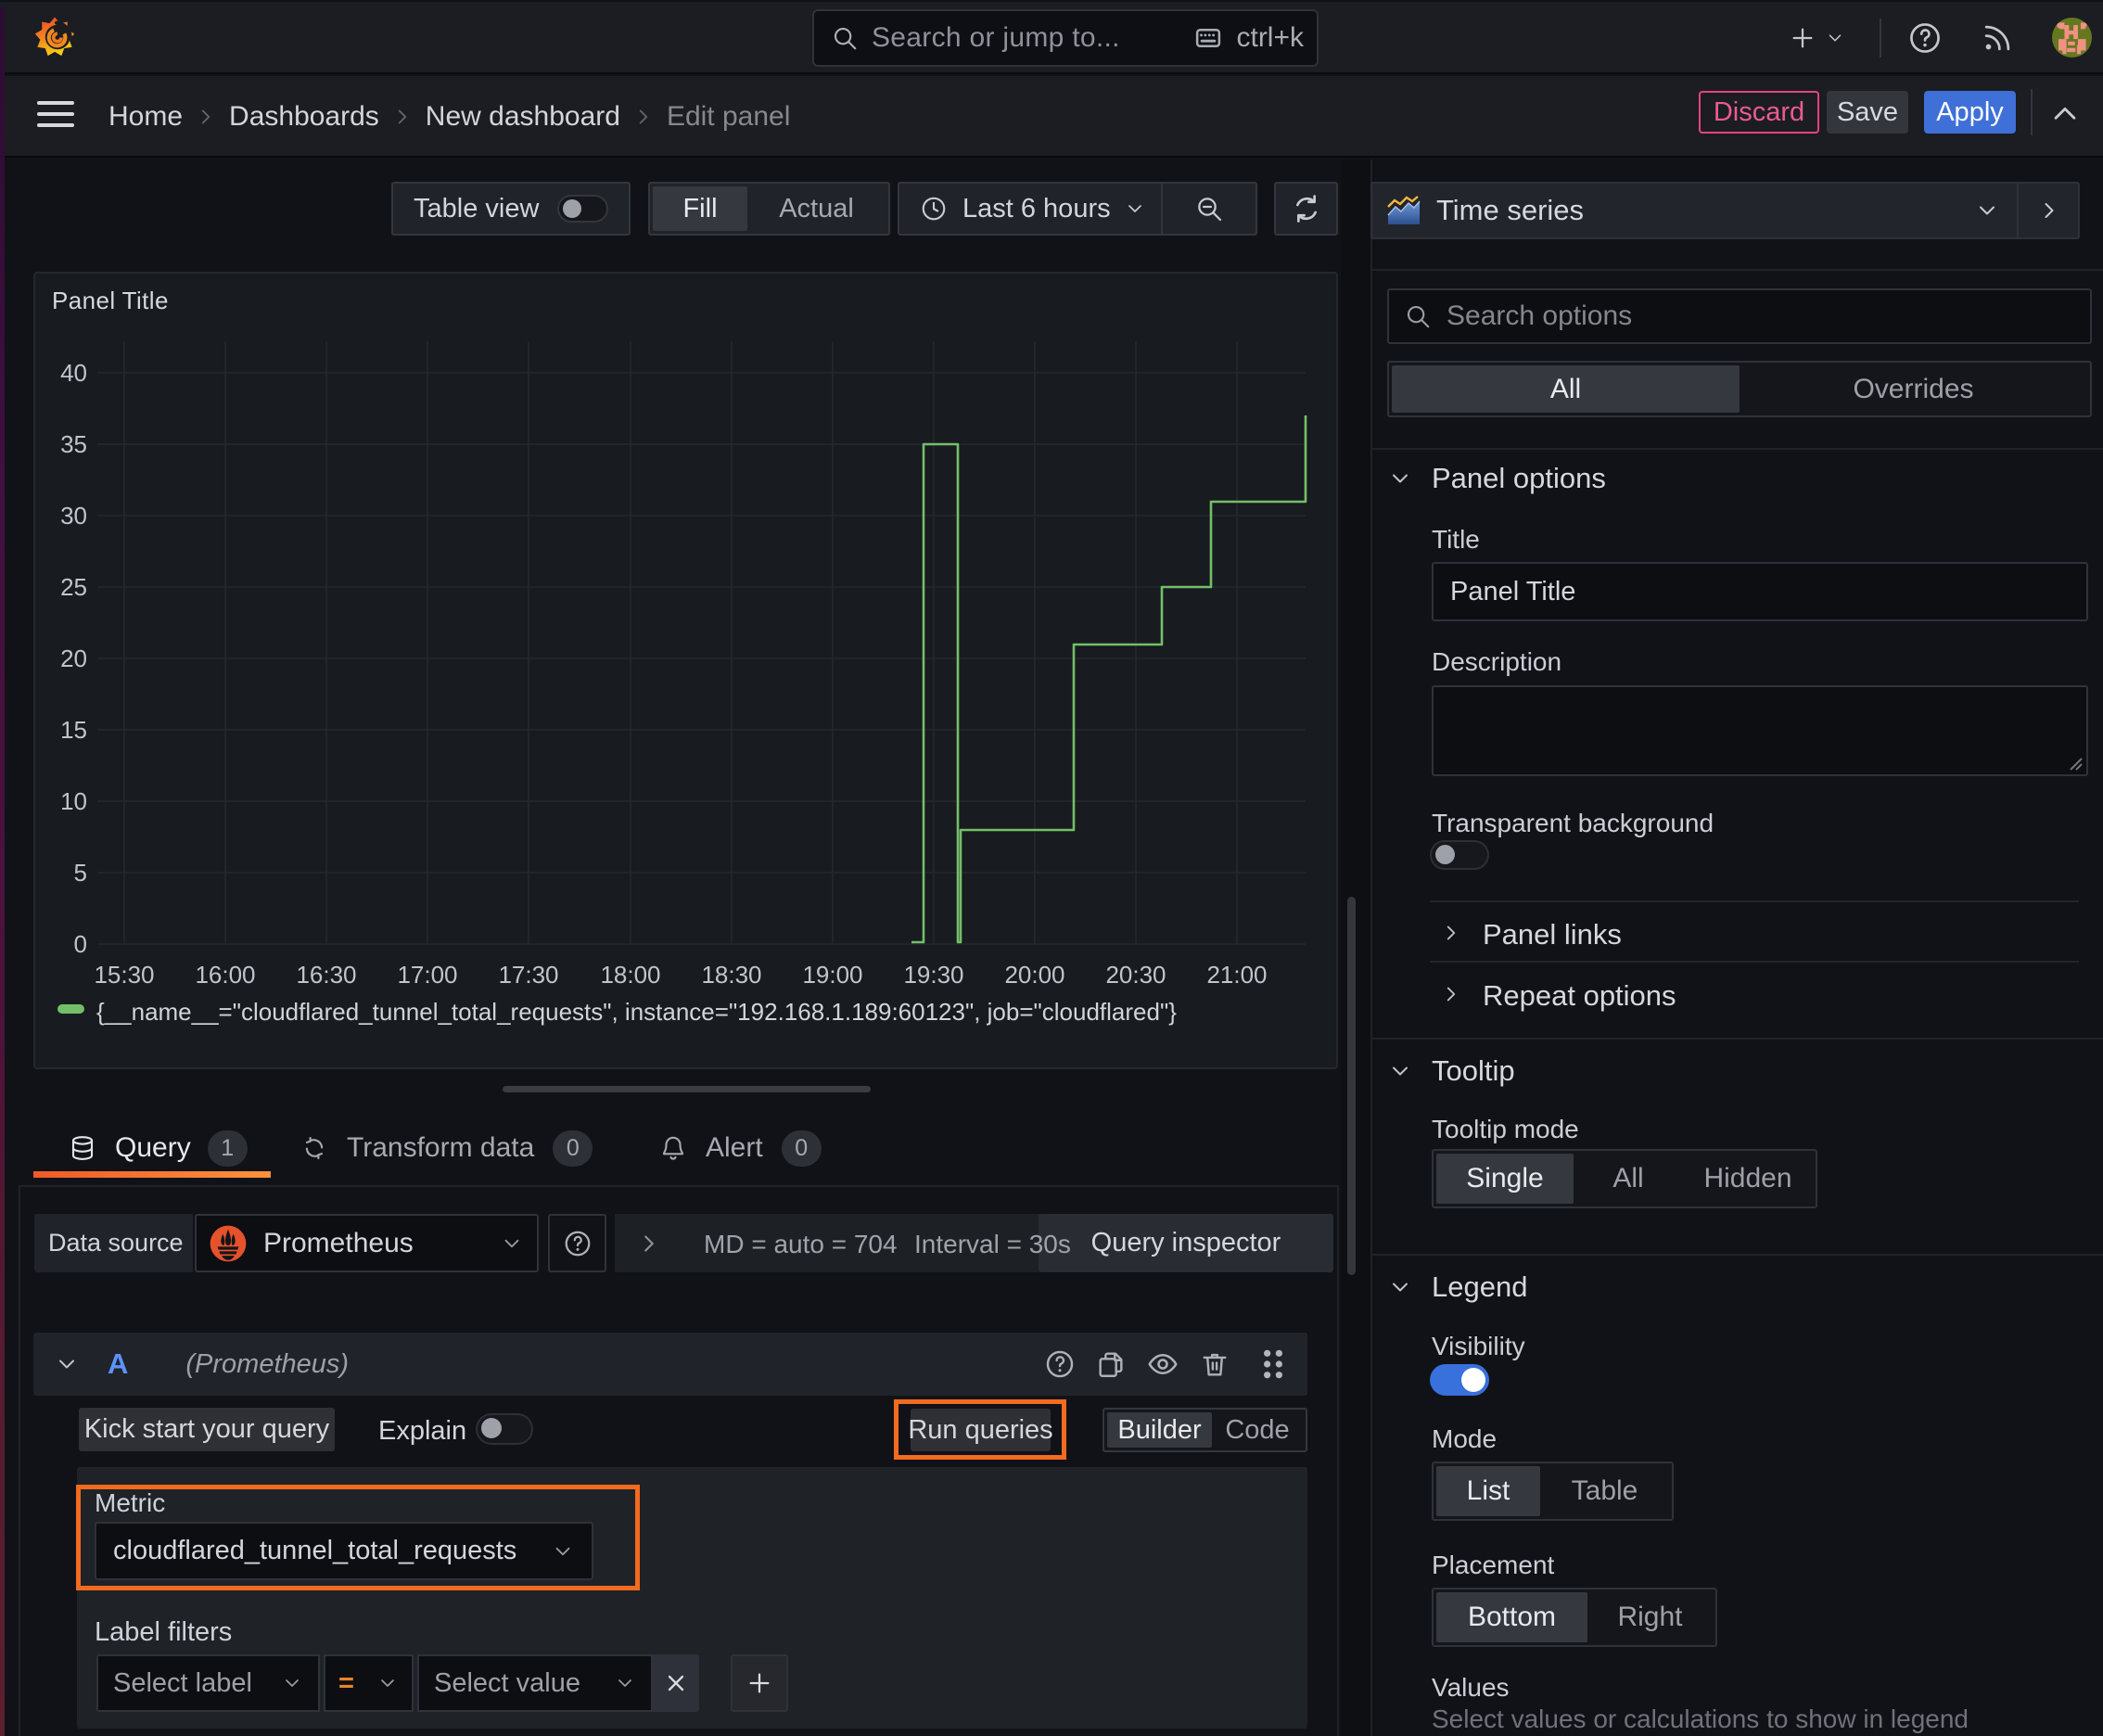  What do you see at coordinates (73, 730) in the screenshot?
I see `svg-text: 15` at bounding box center [73, 730].